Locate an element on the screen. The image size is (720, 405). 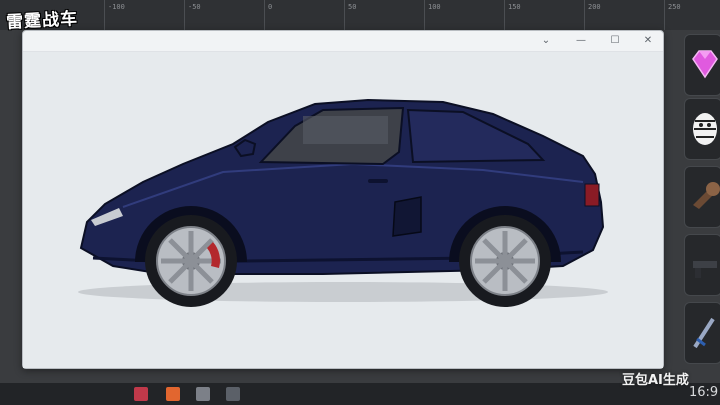
asset-slot-sword is located at coordinates (702, 333).